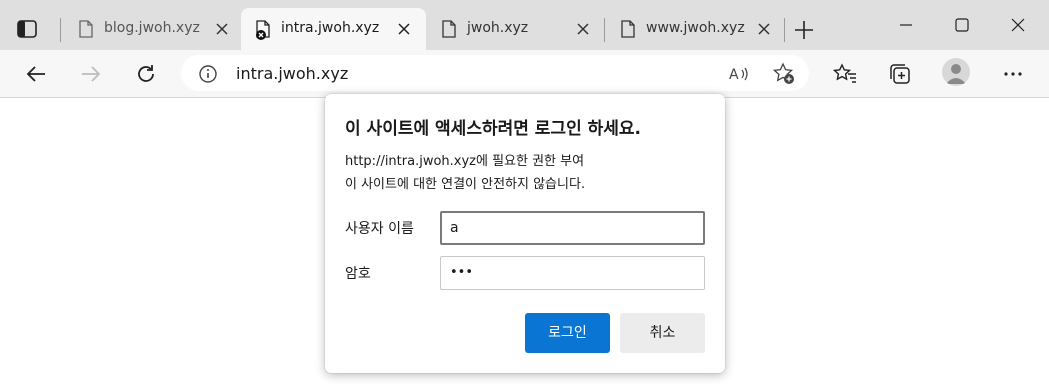 Image resolution: width=1049 pixels, height=389 pixels. I want to click on password-field: •••, so click(572, 273).